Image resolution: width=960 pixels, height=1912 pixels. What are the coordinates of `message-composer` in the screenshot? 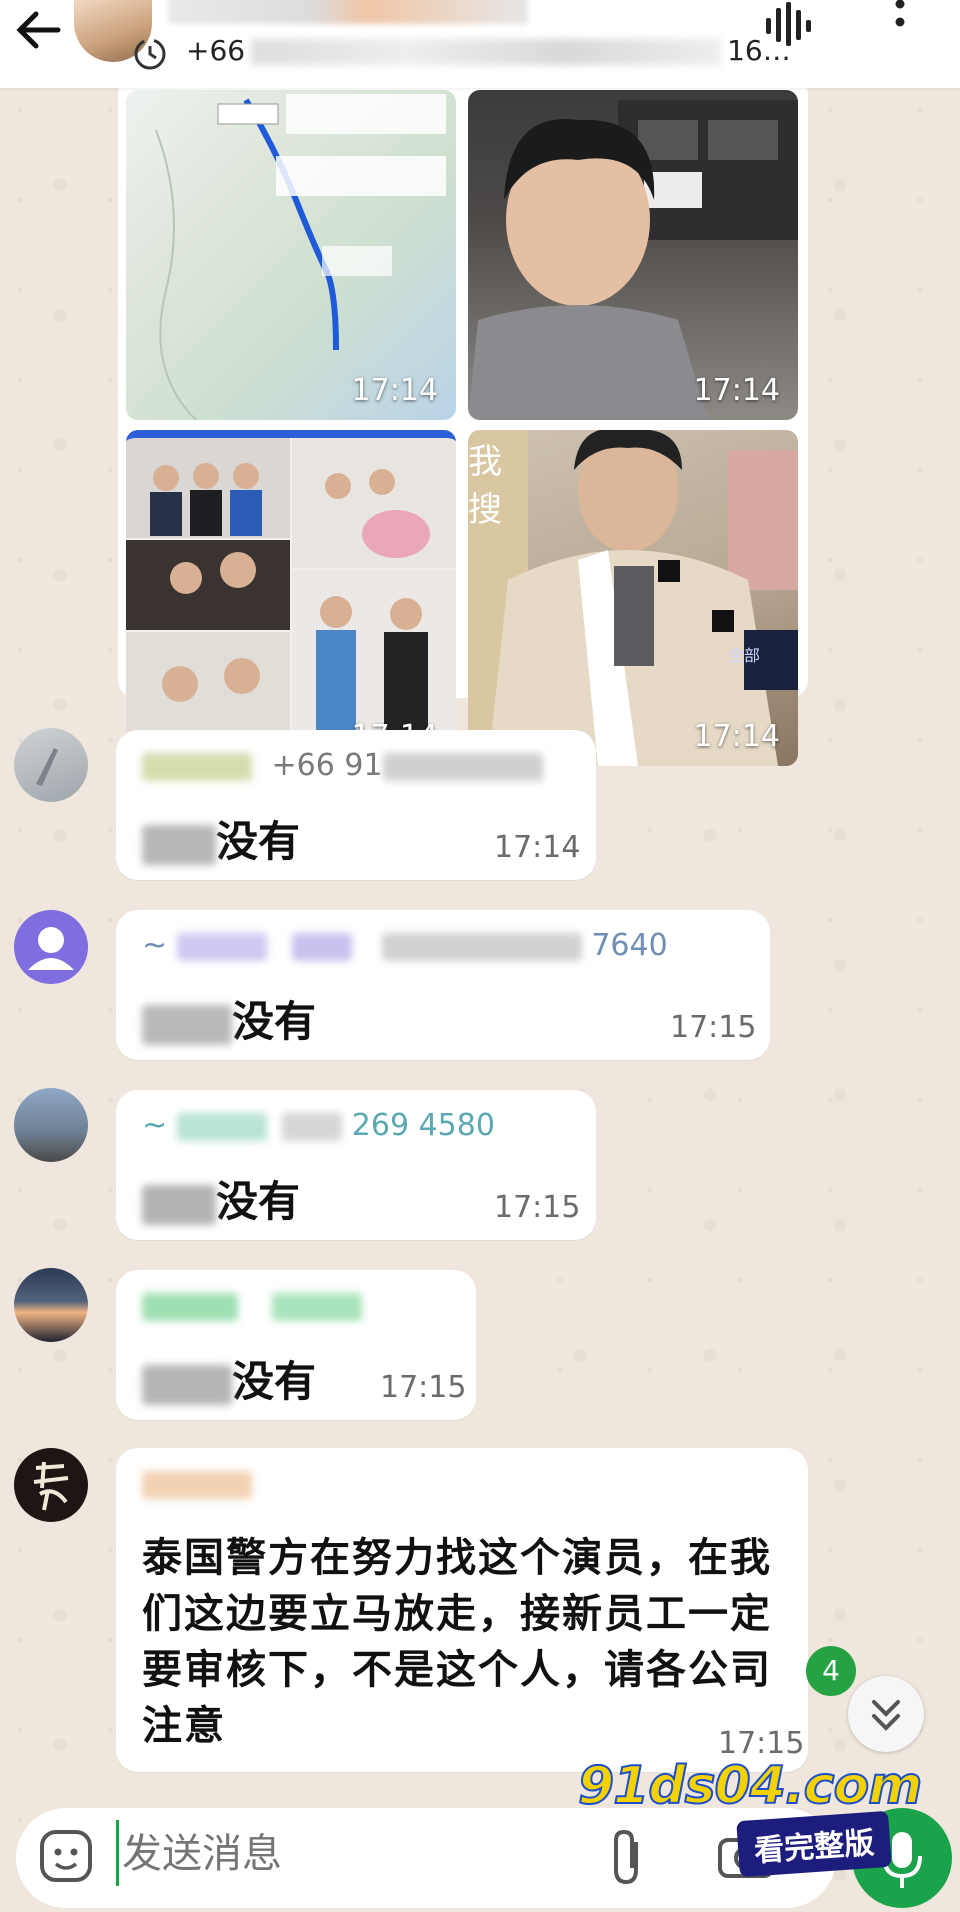 It's located at (426, 1858).